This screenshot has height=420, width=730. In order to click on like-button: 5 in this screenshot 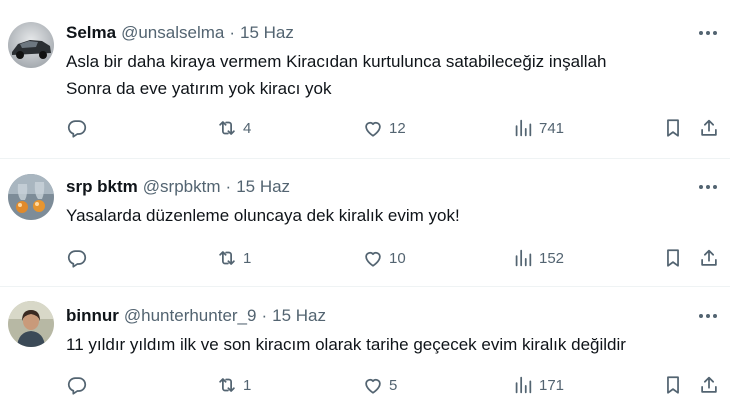, I will do `click(379, 385)`.